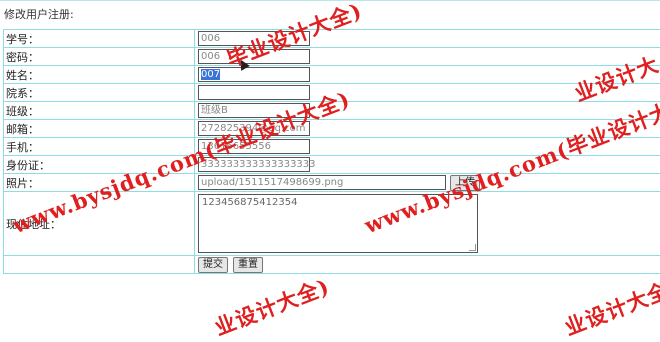 The image size is (660, 342). Describe the element at coordinates (332, 57) in the screenshot. I see `form-row-password: 密码： 006` at that location.